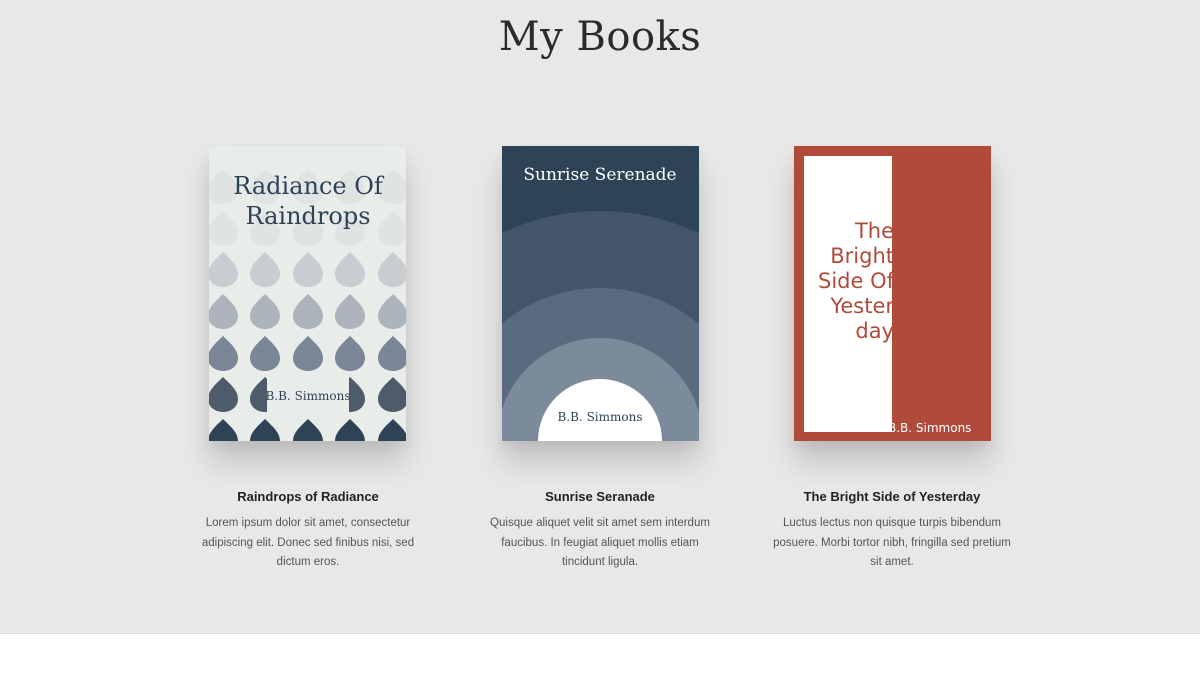 The width and height of the screenshot is (1200, 675). I want to click on raindrop-pattern-art: Radiance Of Raindrops B.B. Simmons, so click(307, 293).